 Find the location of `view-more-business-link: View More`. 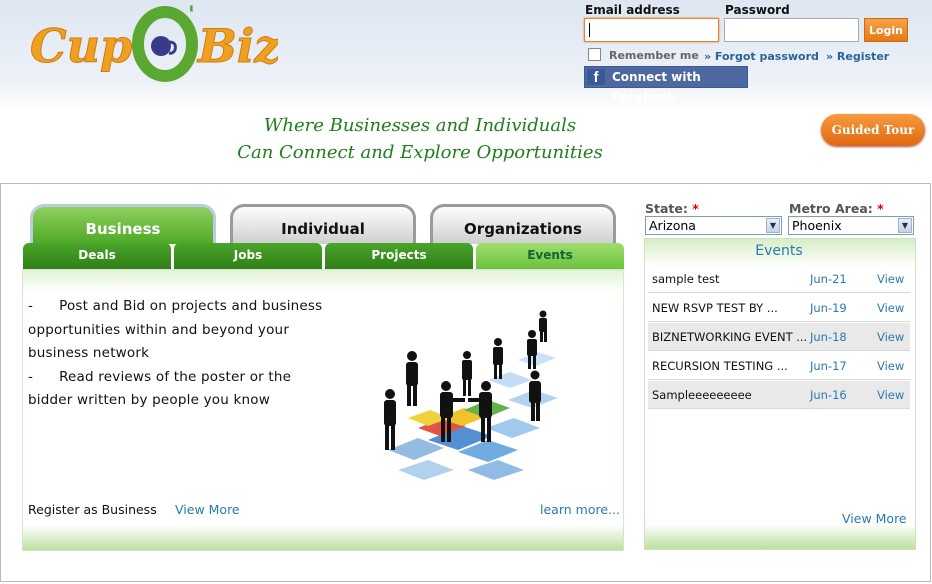

view-more-business-link: View More is located at coordinates (207, 509).